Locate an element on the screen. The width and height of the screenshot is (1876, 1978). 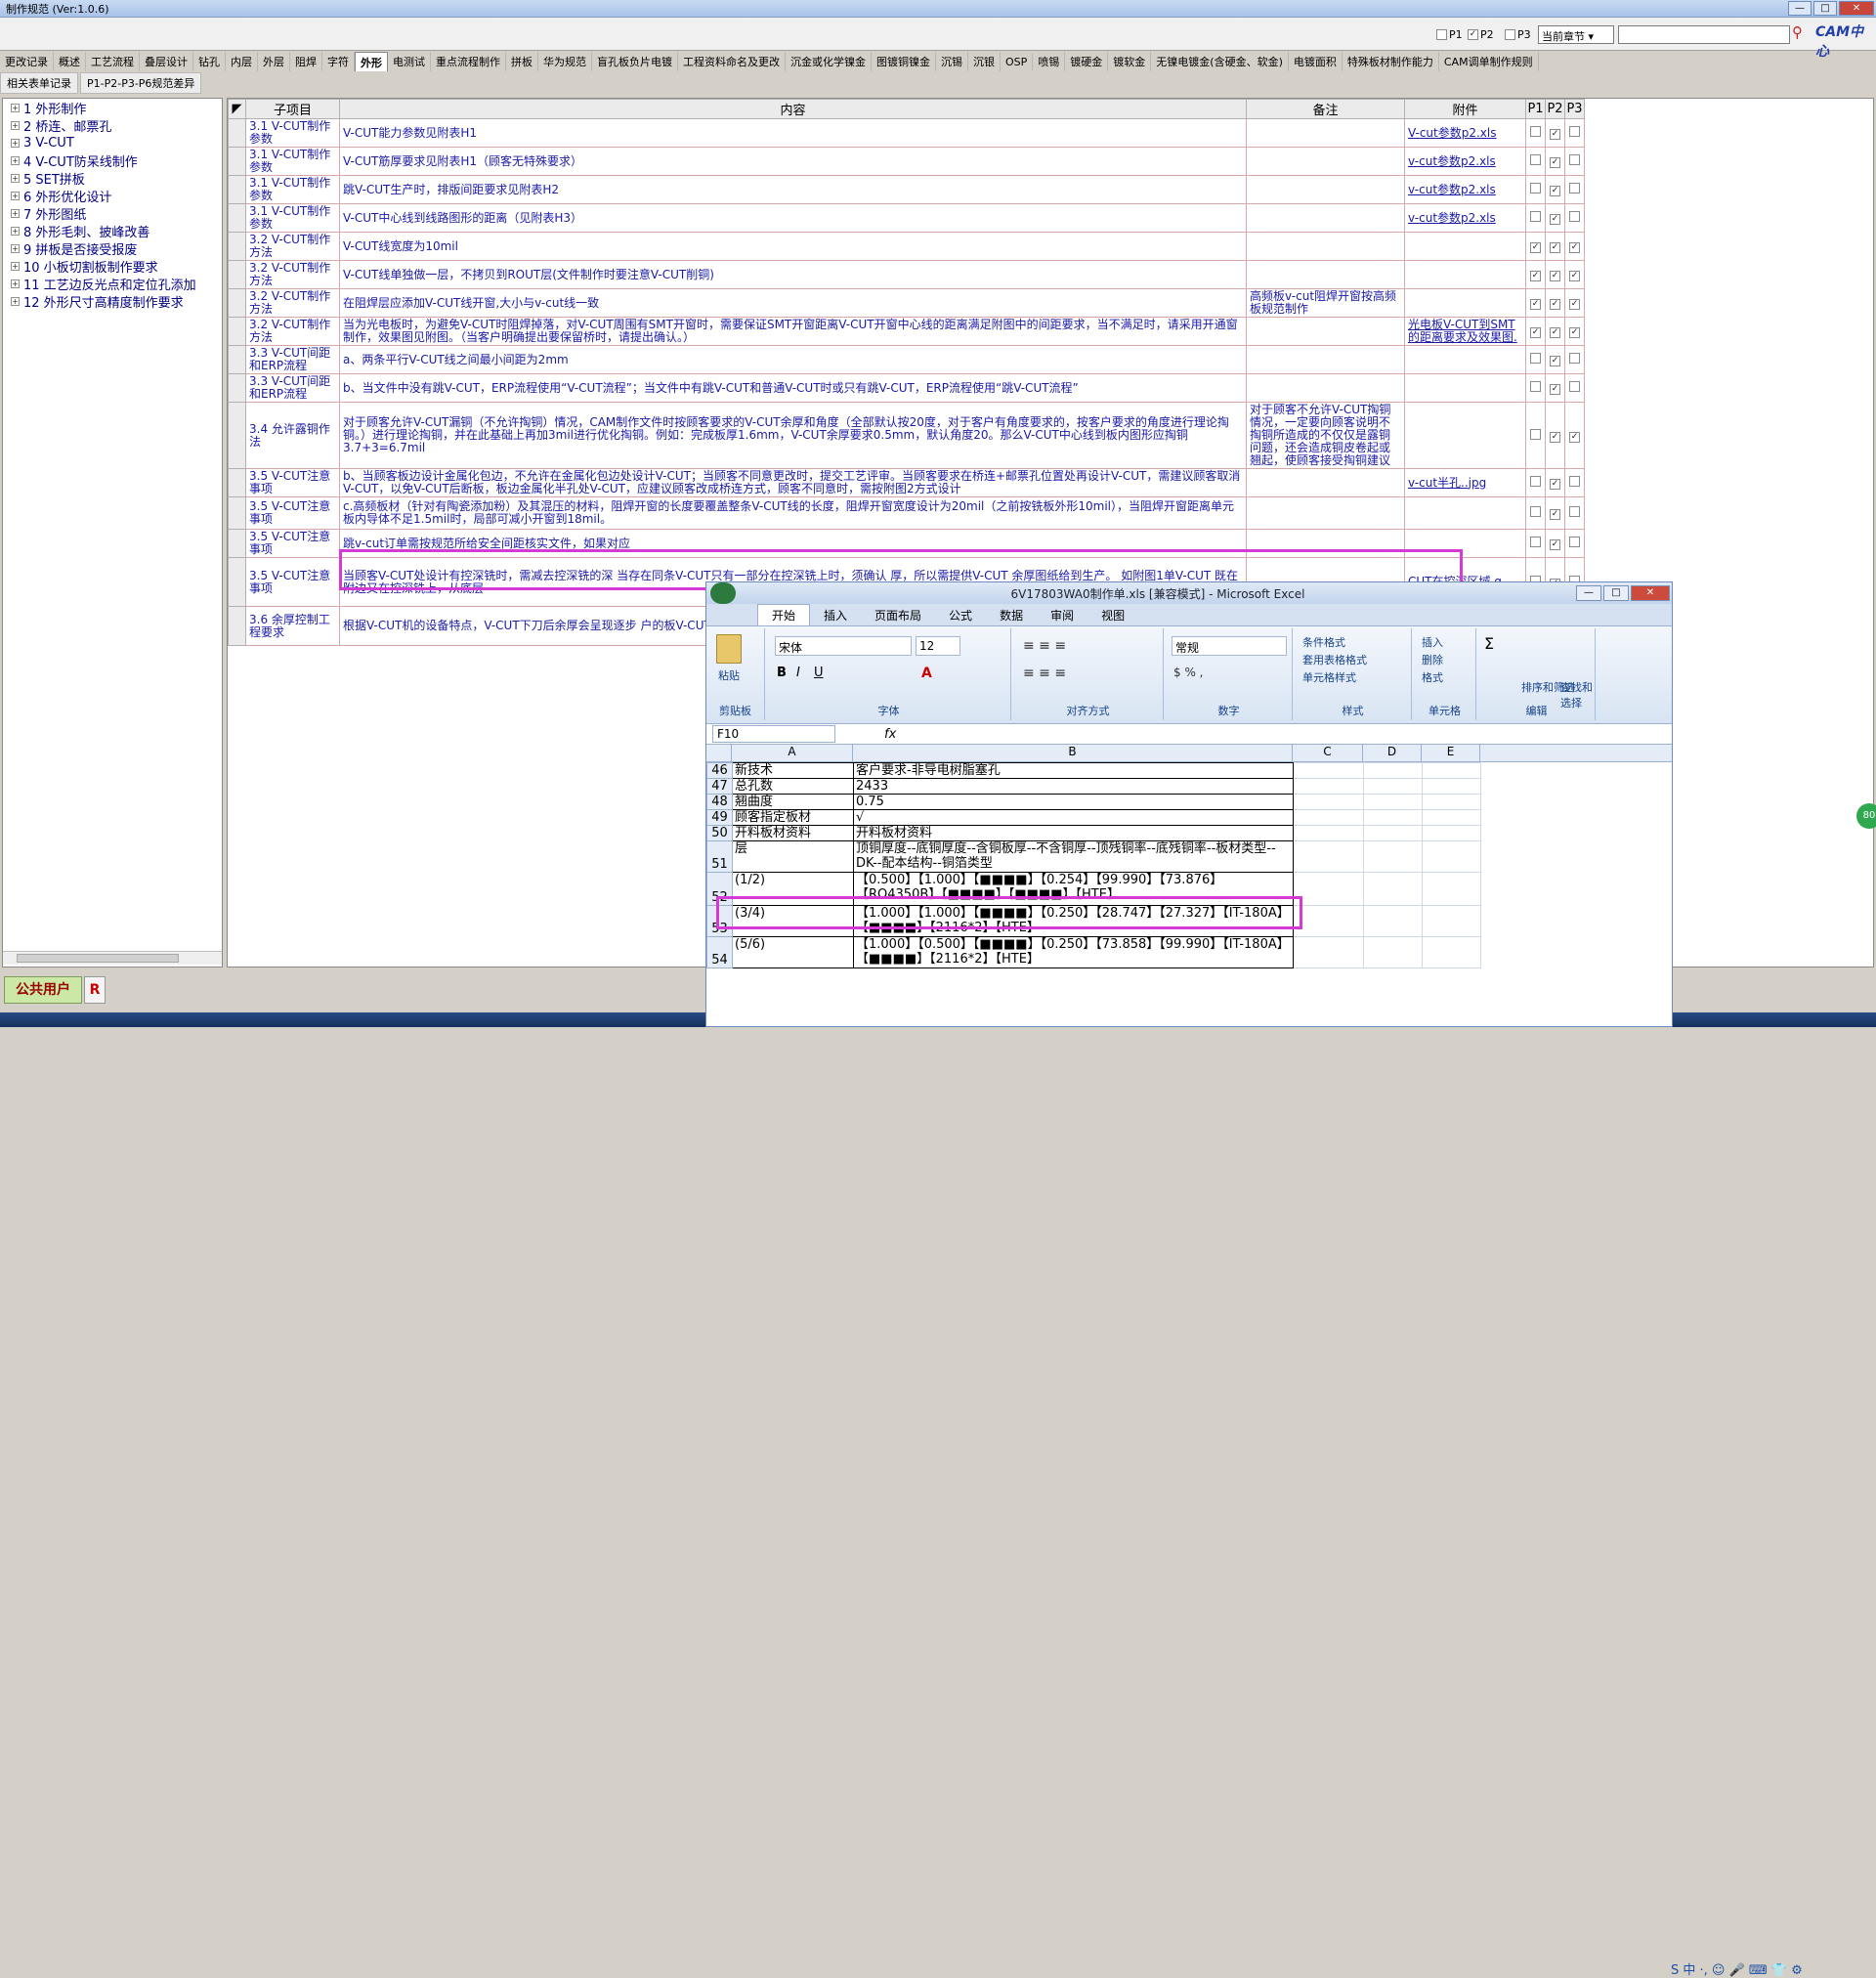
col-header-E: E is located at coordinates (1451, 753).